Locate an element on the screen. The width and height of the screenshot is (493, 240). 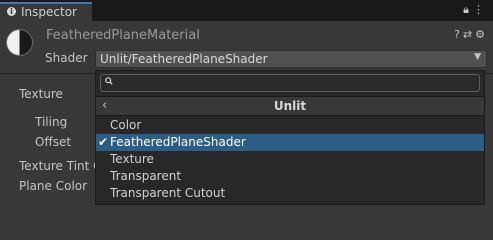
shader-item-transparent: Transparent is located at coordinates (290, 176).